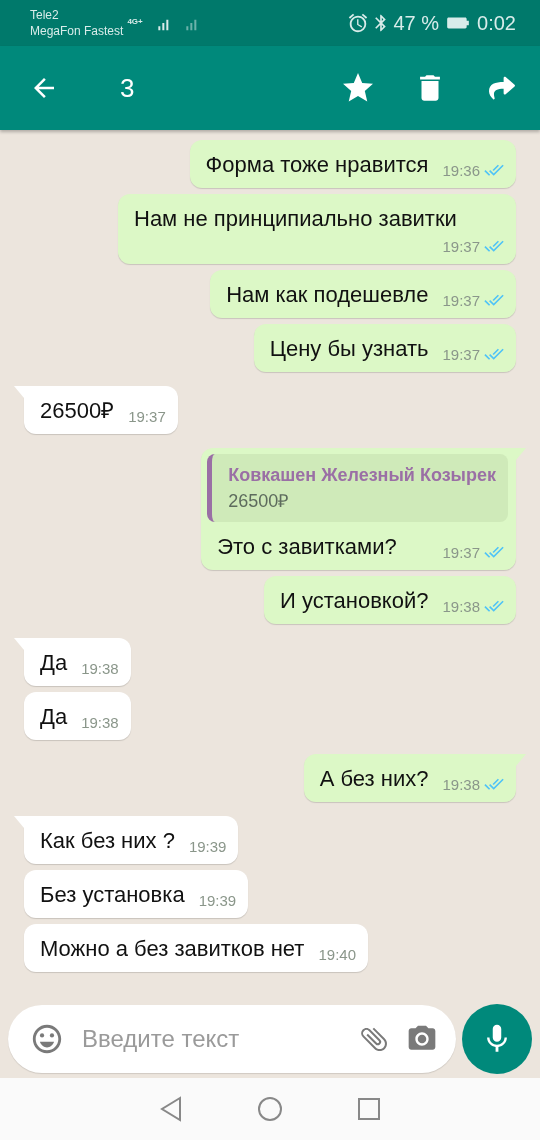 The image size is (540, 1140). What do you see at coordinates (135, 21) in the screenshot?
I see `network-type: 4G+` at bounding box center [135, 21].